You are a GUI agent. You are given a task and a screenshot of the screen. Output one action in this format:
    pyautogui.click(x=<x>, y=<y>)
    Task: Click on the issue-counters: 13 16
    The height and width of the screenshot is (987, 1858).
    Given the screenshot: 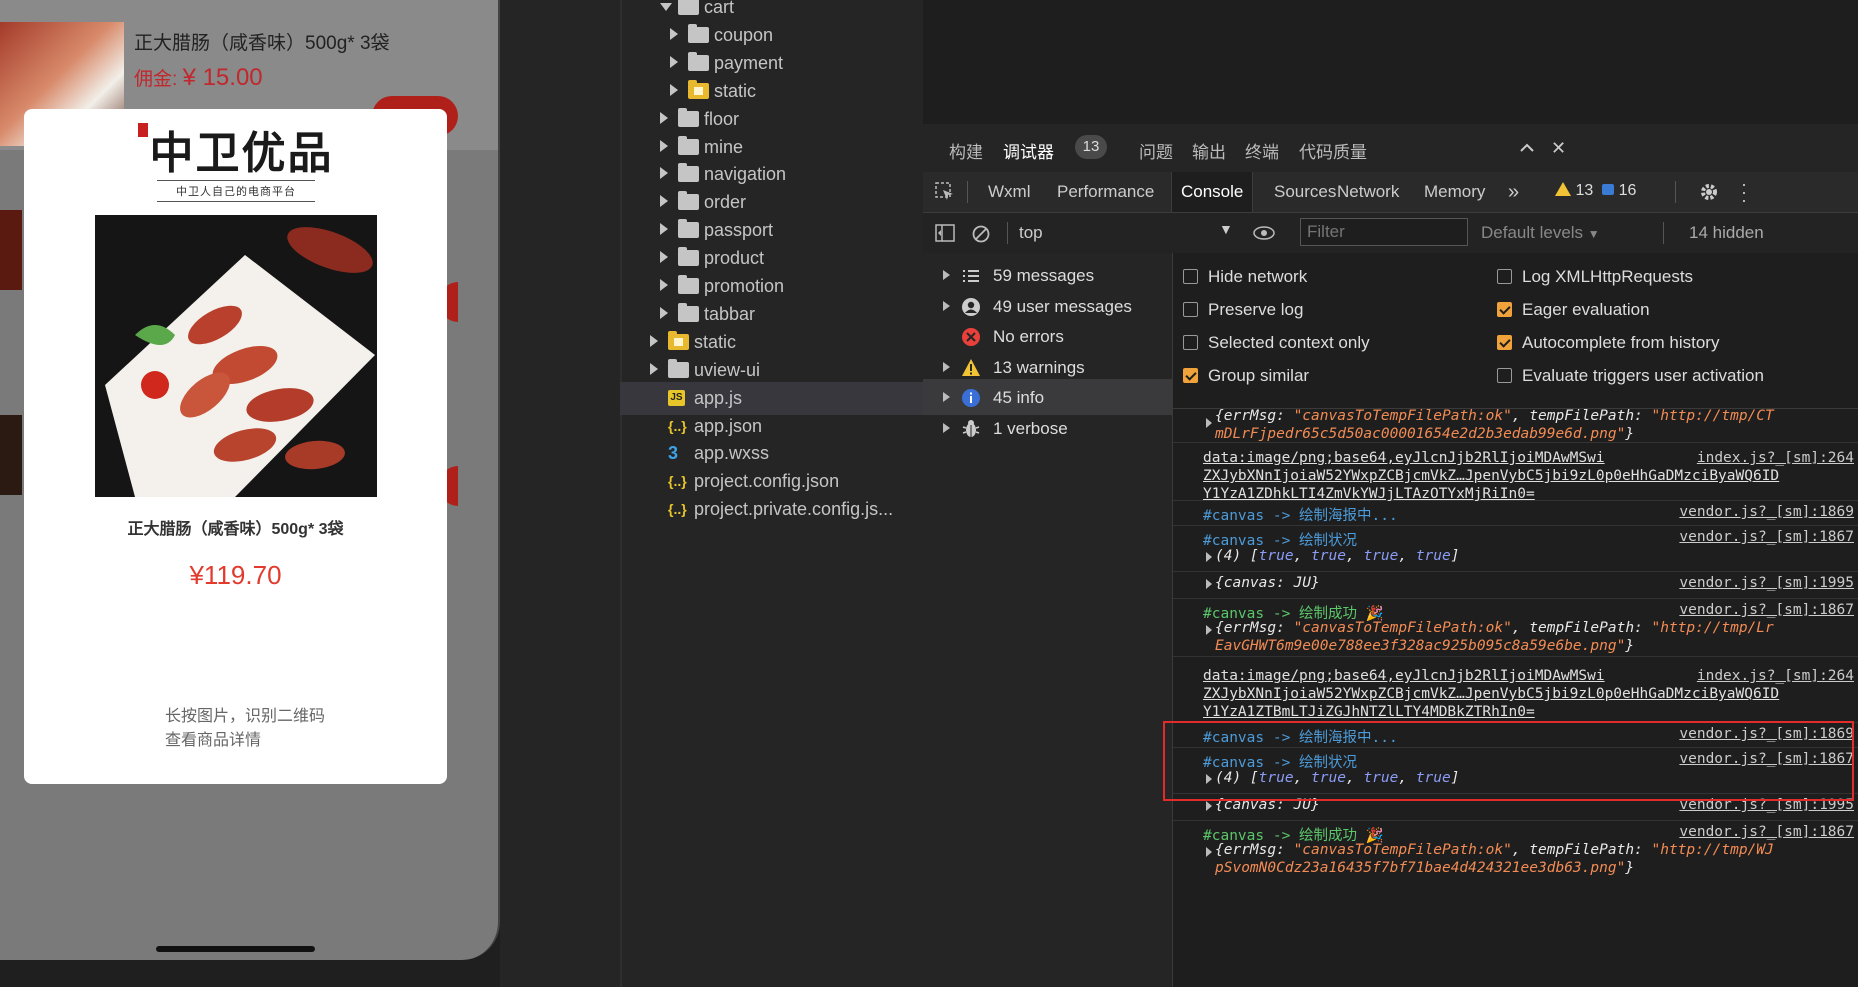 What is the action you would take?
    pyautogui.click(x=1595, y=191)
    